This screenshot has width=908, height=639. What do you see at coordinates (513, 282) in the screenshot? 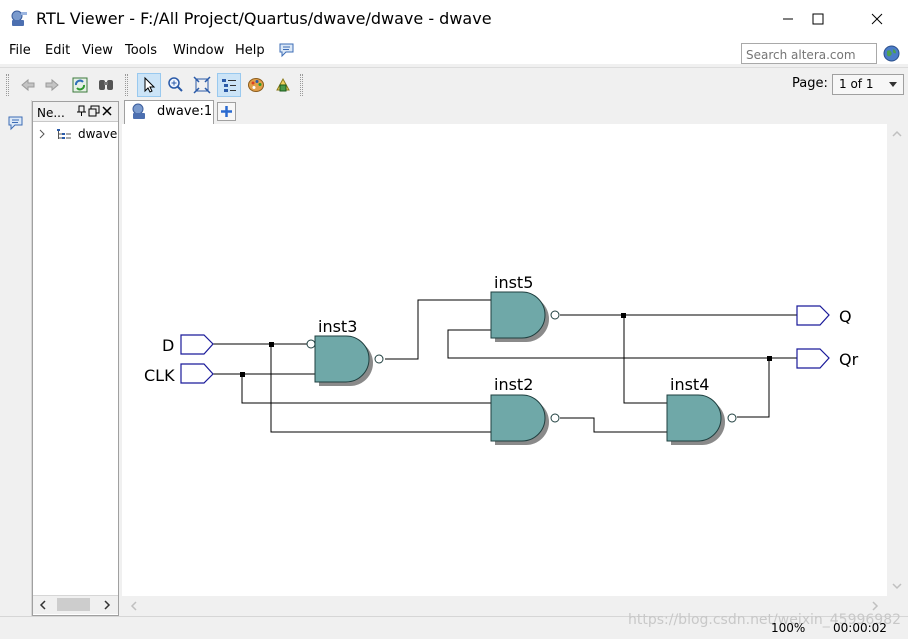
I see `gate-label-inst5: inst5` at bounding box center [513, 282].